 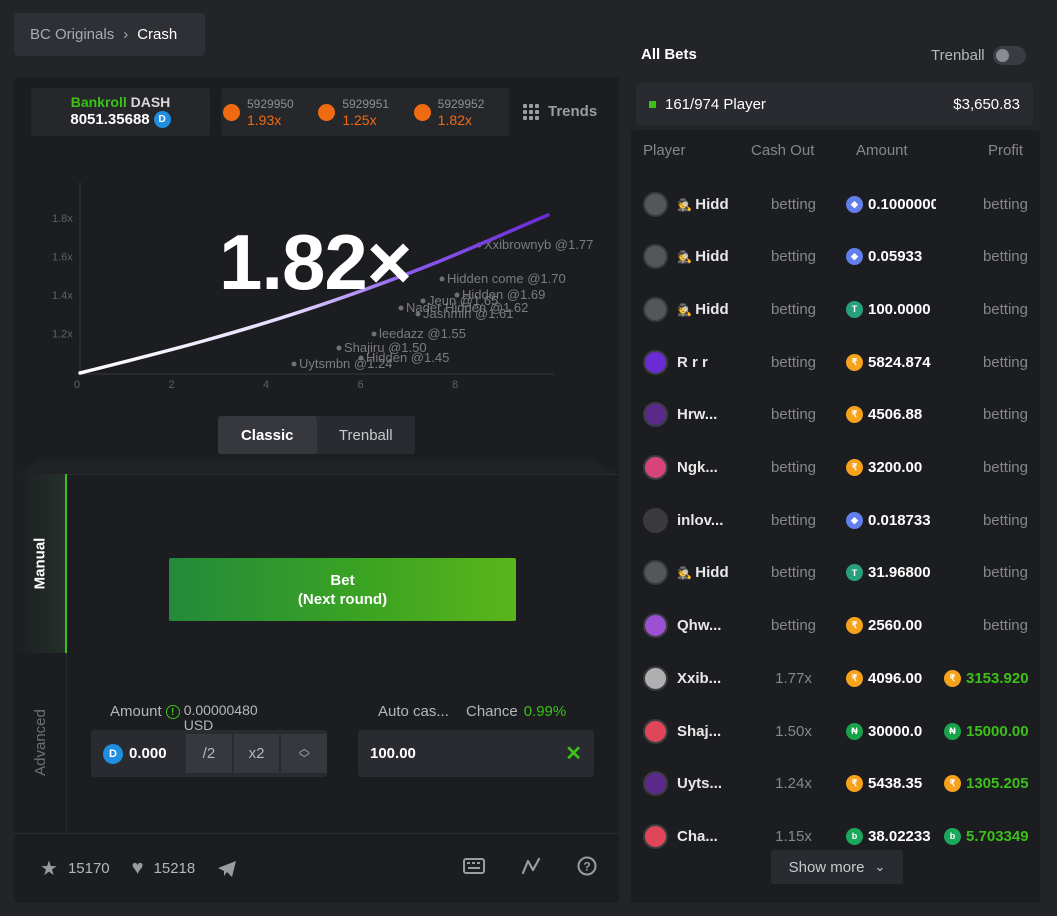 What do you see at coordinates (686, 204) in the screenshot?
I see `incognito-icon: 🕵` at bounding box center [686, 204].